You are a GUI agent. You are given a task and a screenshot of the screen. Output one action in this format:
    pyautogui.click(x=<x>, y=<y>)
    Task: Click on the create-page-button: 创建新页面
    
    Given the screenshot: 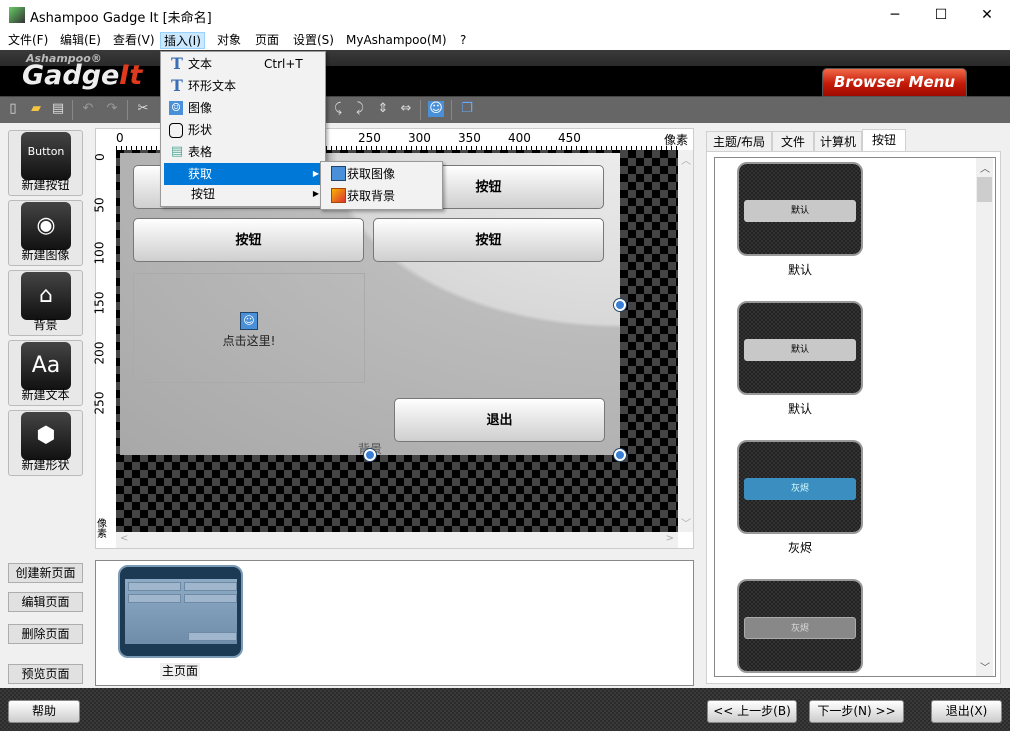 What is the action you would take?
    pyautogui.click(x=45, y=573)
    